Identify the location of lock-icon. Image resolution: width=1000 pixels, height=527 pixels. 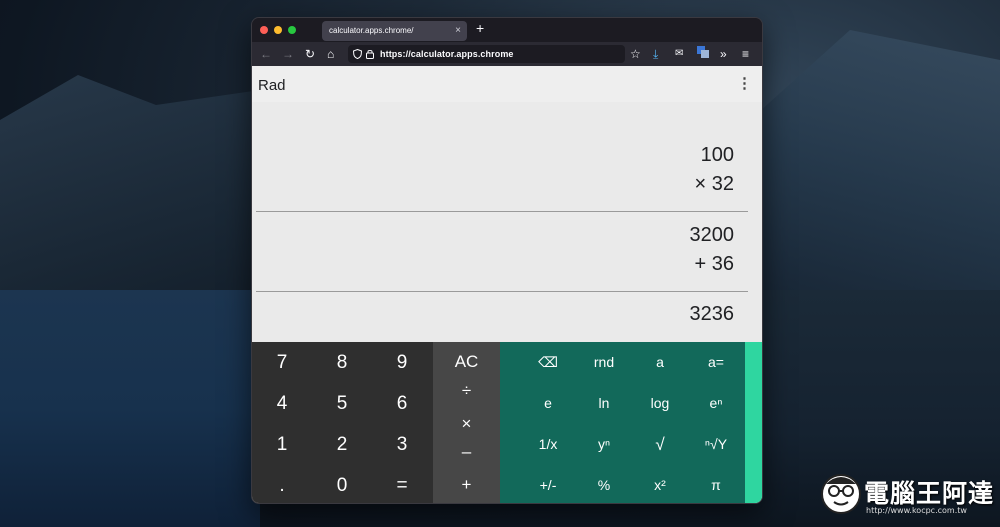
(370, 54).